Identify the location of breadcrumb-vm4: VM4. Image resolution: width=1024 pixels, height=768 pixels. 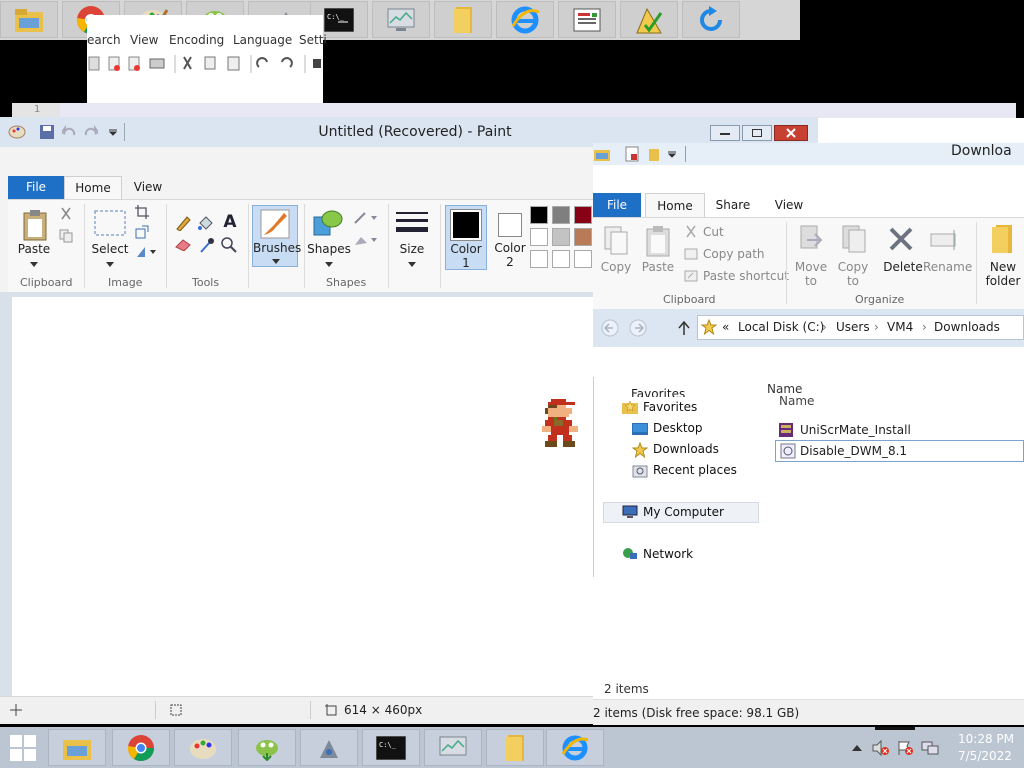
(900, 327).